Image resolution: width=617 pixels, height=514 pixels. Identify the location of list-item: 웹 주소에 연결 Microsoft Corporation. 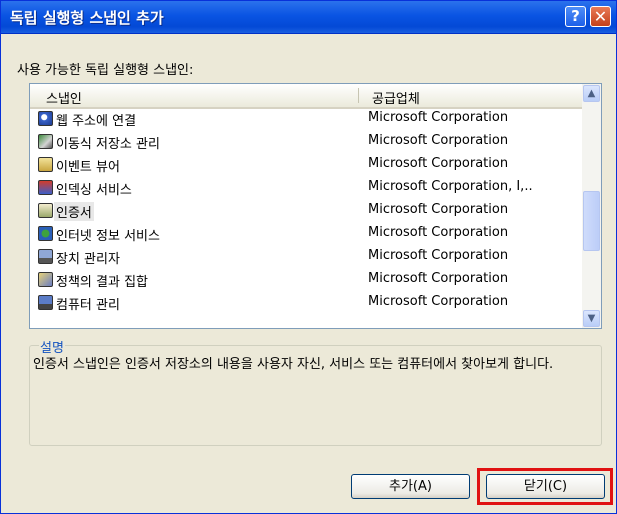
(306, 118).